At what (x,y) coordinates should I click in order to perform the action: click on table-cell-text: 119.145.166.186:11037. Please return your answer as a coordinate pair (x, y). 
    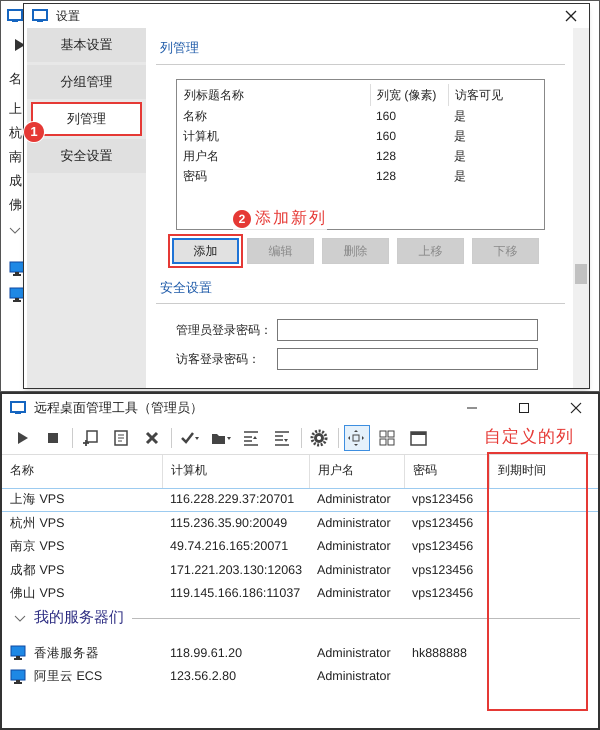
    Looking at the image, I should click on (235, 593).